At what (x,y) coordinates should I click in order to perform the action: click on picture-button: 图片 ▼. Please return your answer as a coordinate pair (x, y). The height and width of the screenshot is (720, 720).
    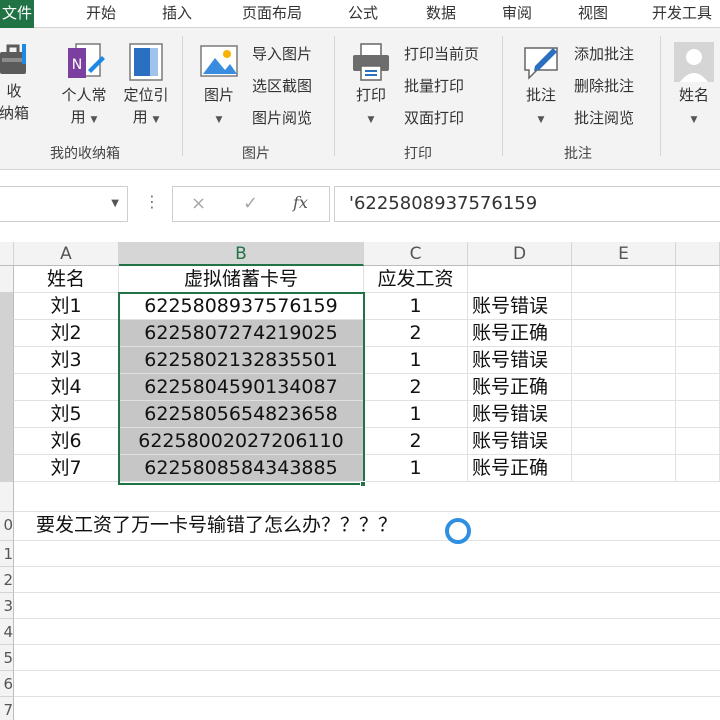
    Looking at the image, I should click on (219, 85).